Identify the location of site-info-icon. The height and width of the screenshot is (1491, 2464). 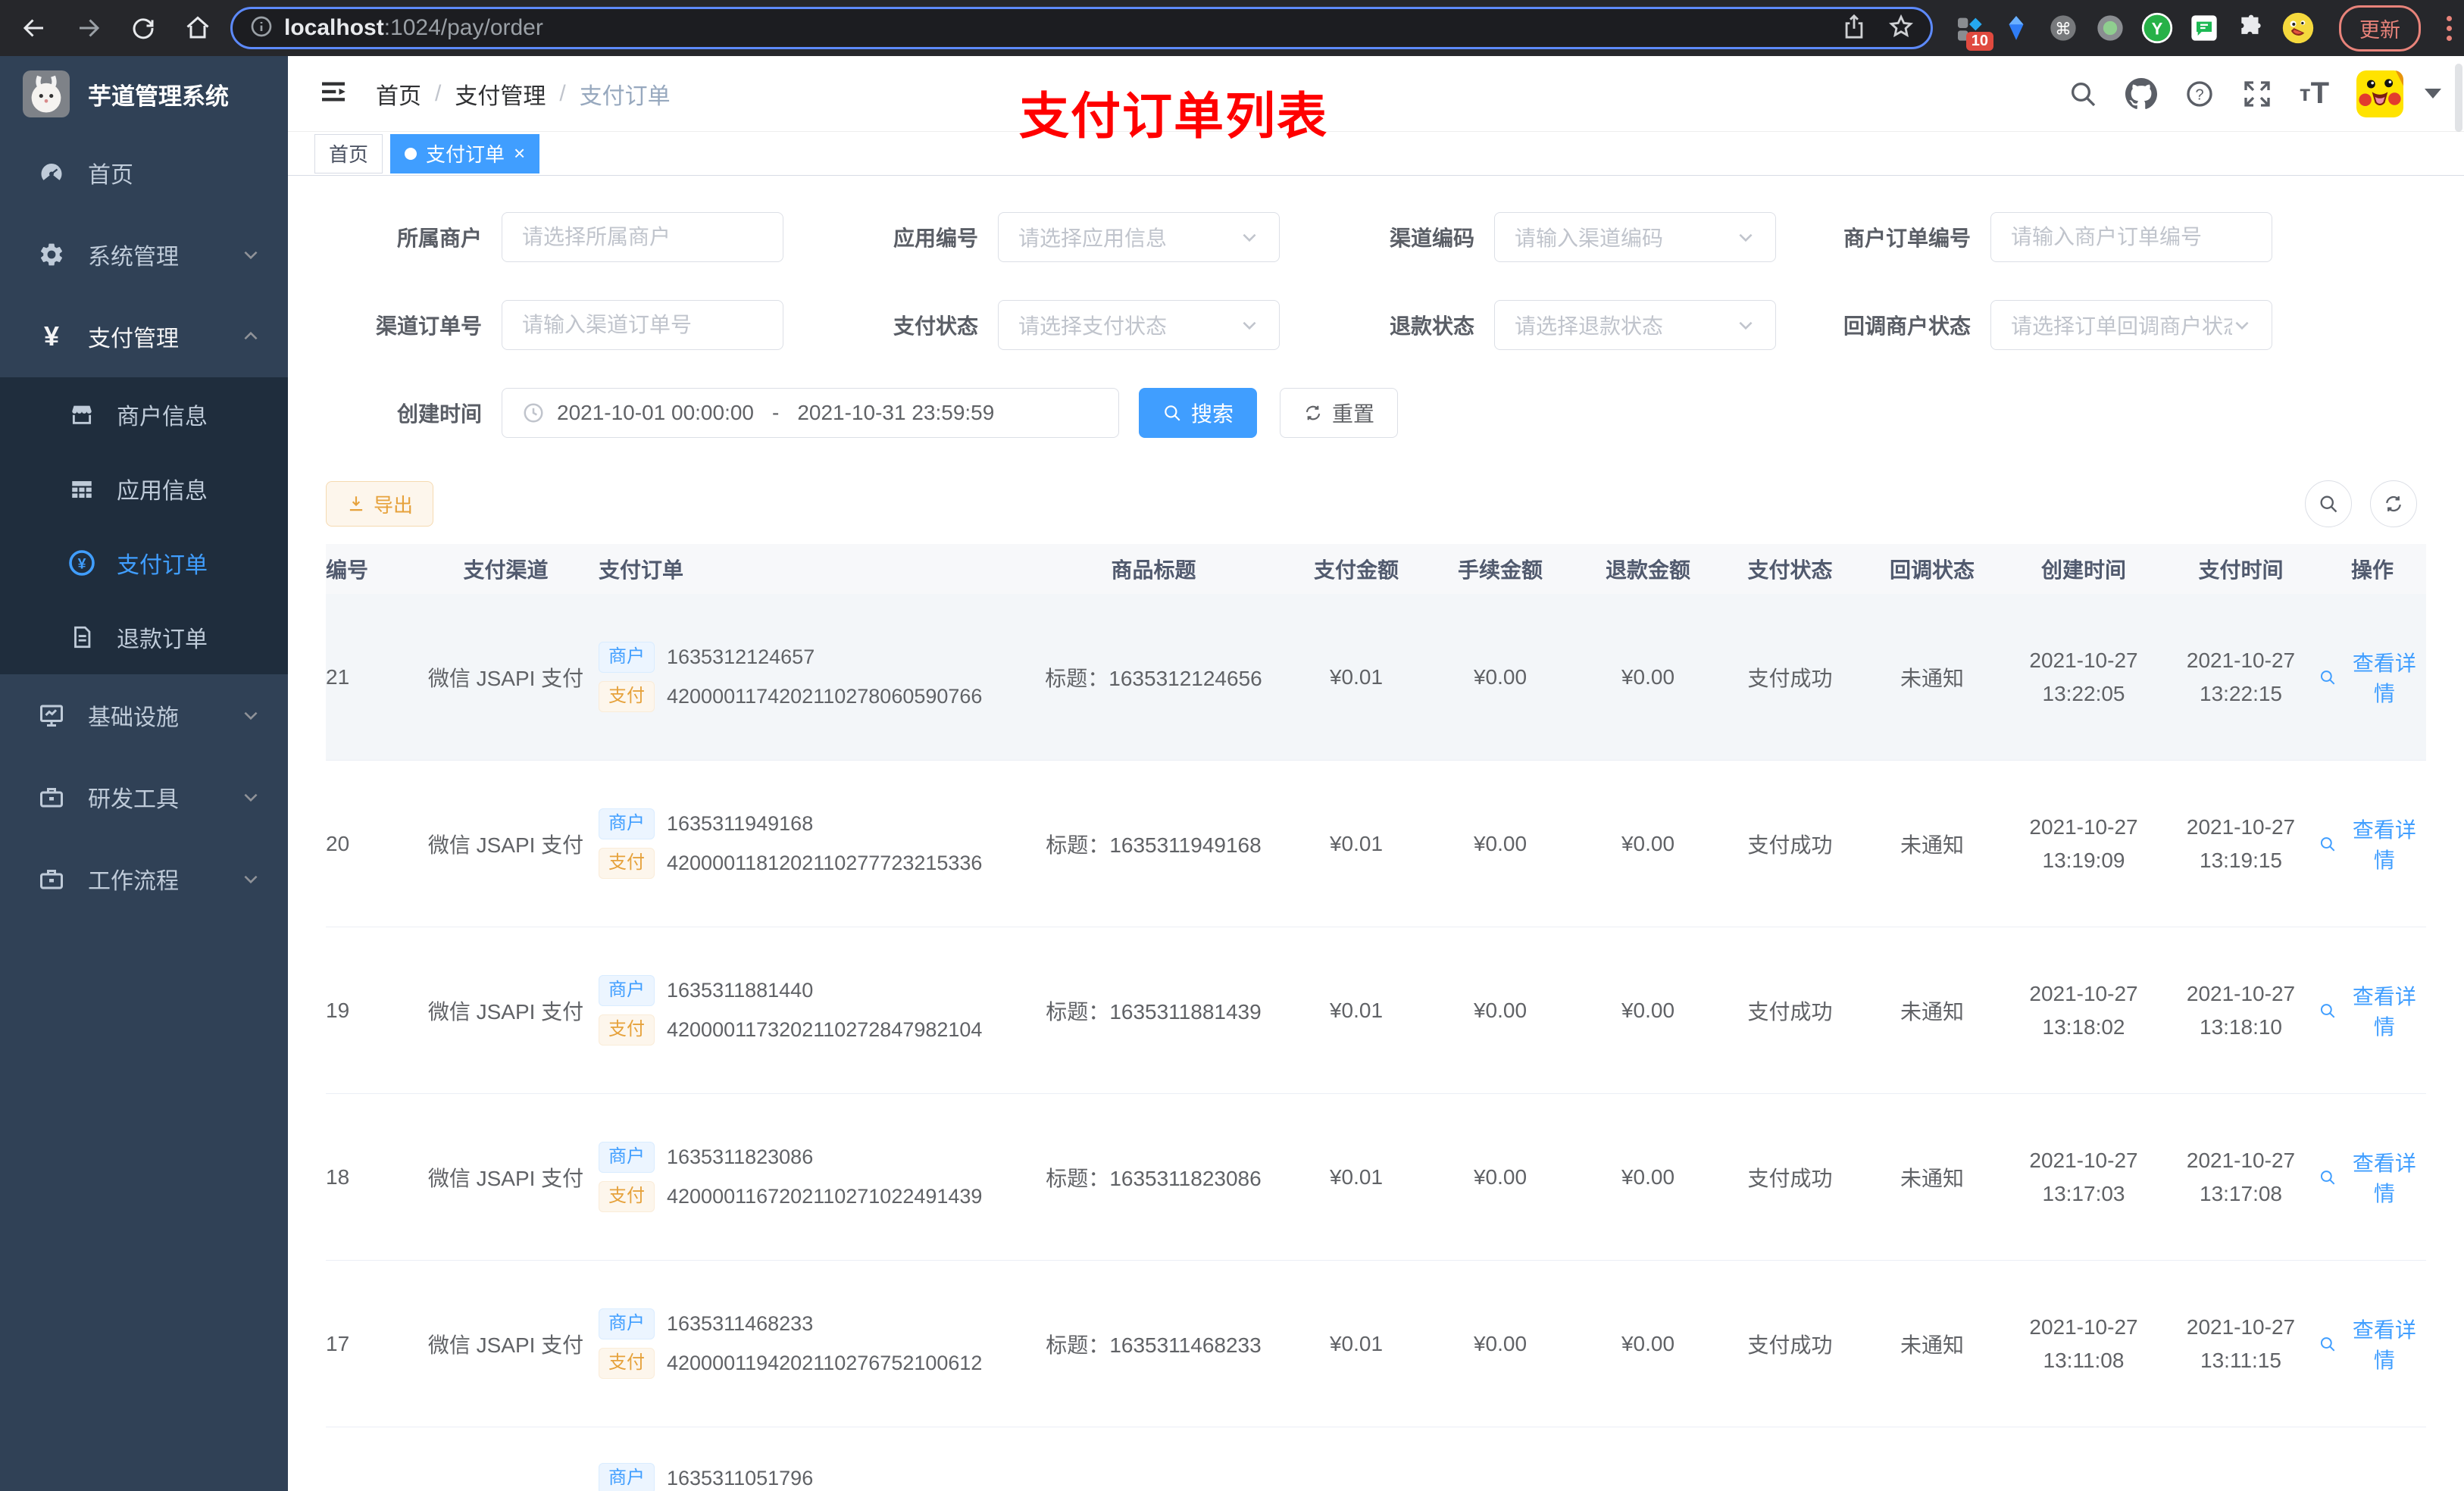
(261, 28).